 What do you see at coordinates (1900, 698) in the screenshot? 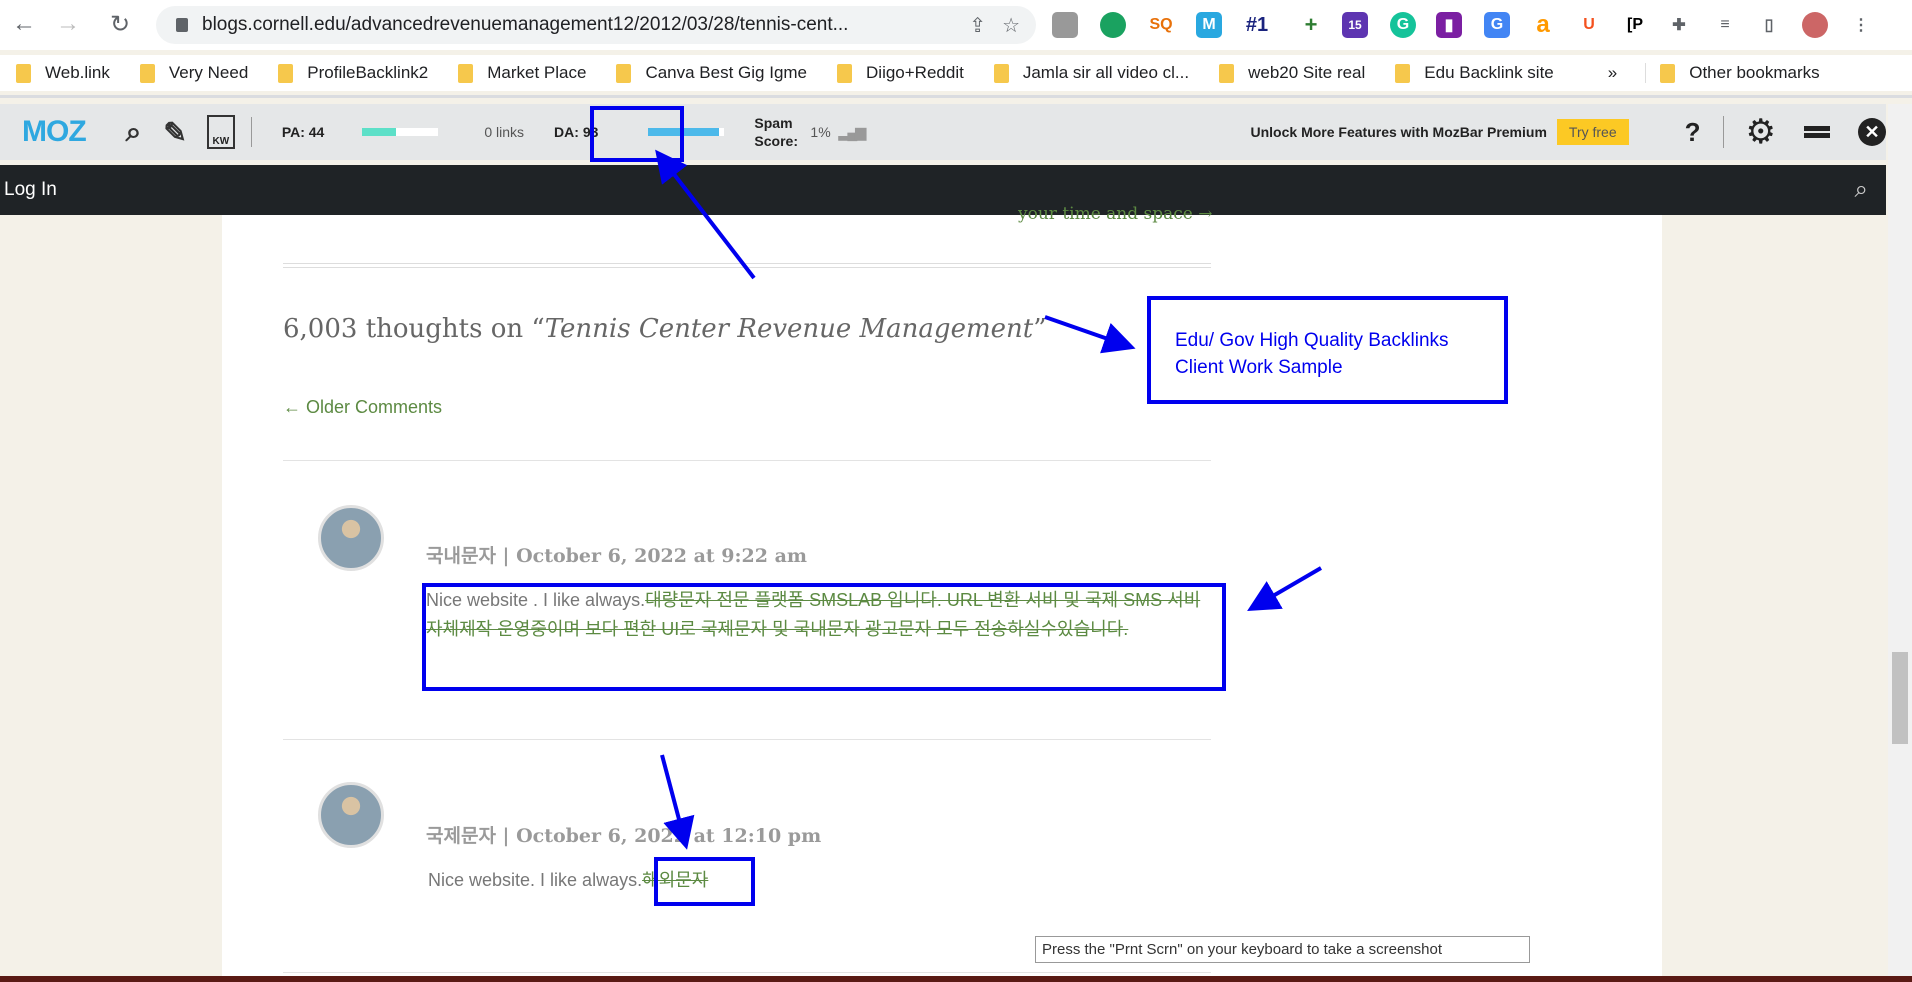
I see `scrollbar-thumb` at bounding box center [1900, 698].